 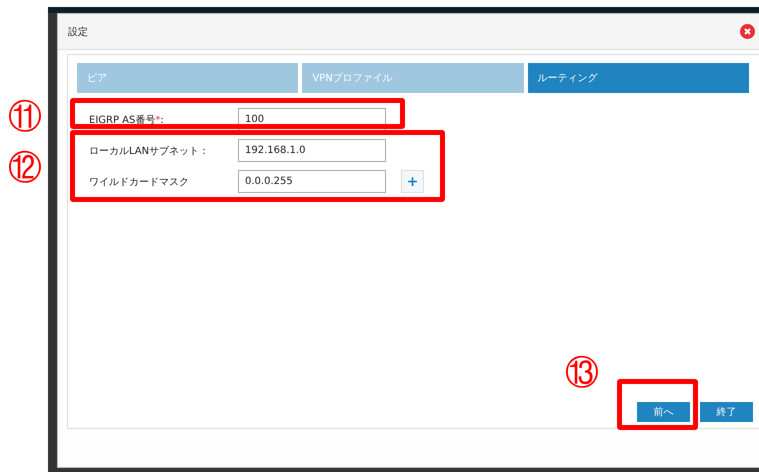 What do you see at coordinates (663, 412) in the screenshot?
I see `dialog-button: 前へ` at bounding box center [663, 412].